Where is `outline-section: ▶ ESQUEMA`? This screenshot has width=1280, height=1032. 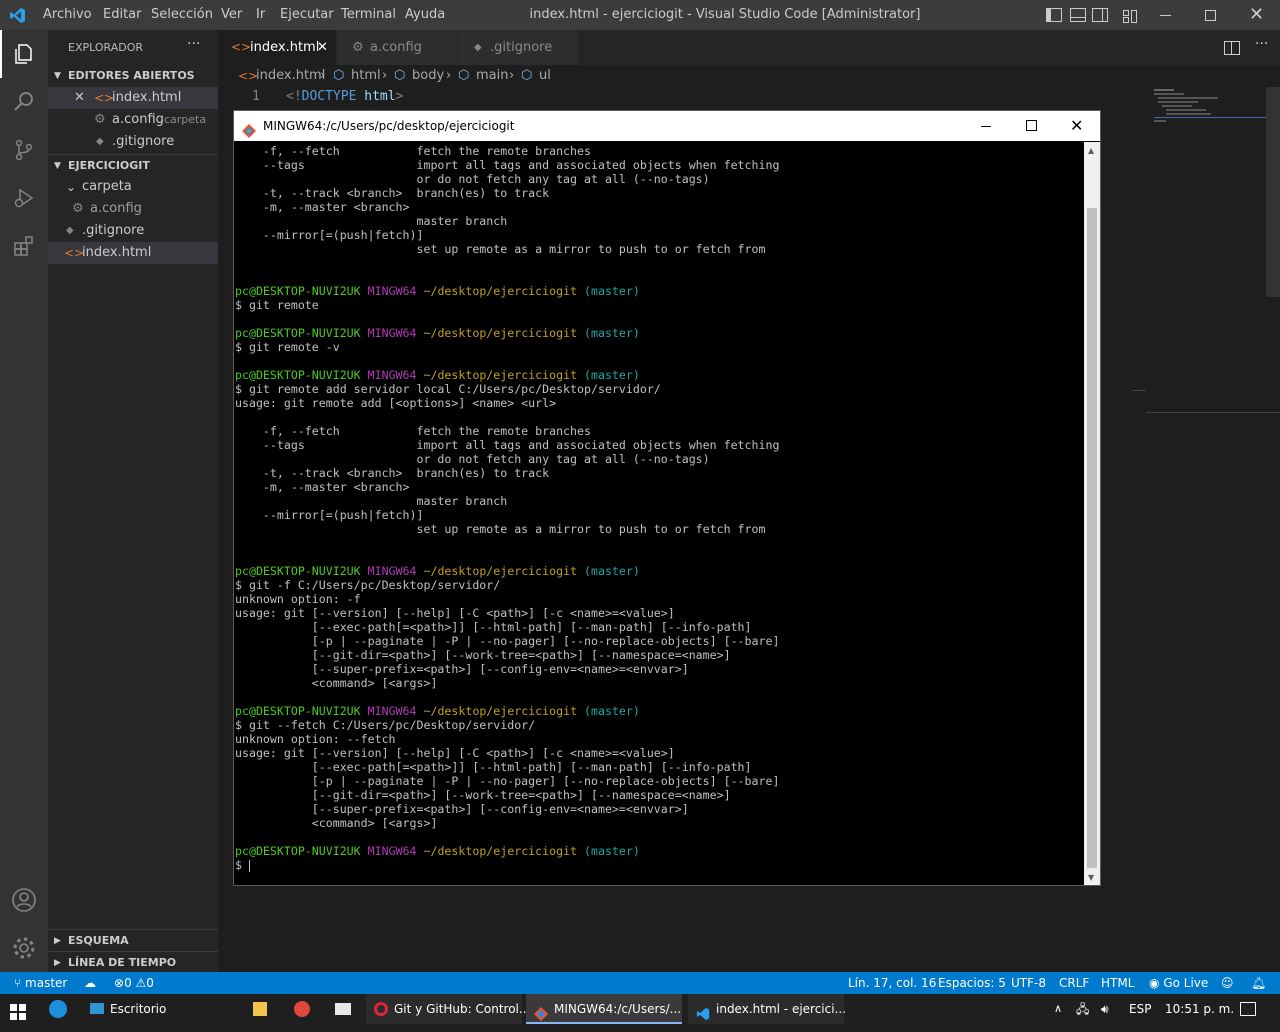 outline-section: ▶ ESQUEMA is located at coordinates (133, 940).